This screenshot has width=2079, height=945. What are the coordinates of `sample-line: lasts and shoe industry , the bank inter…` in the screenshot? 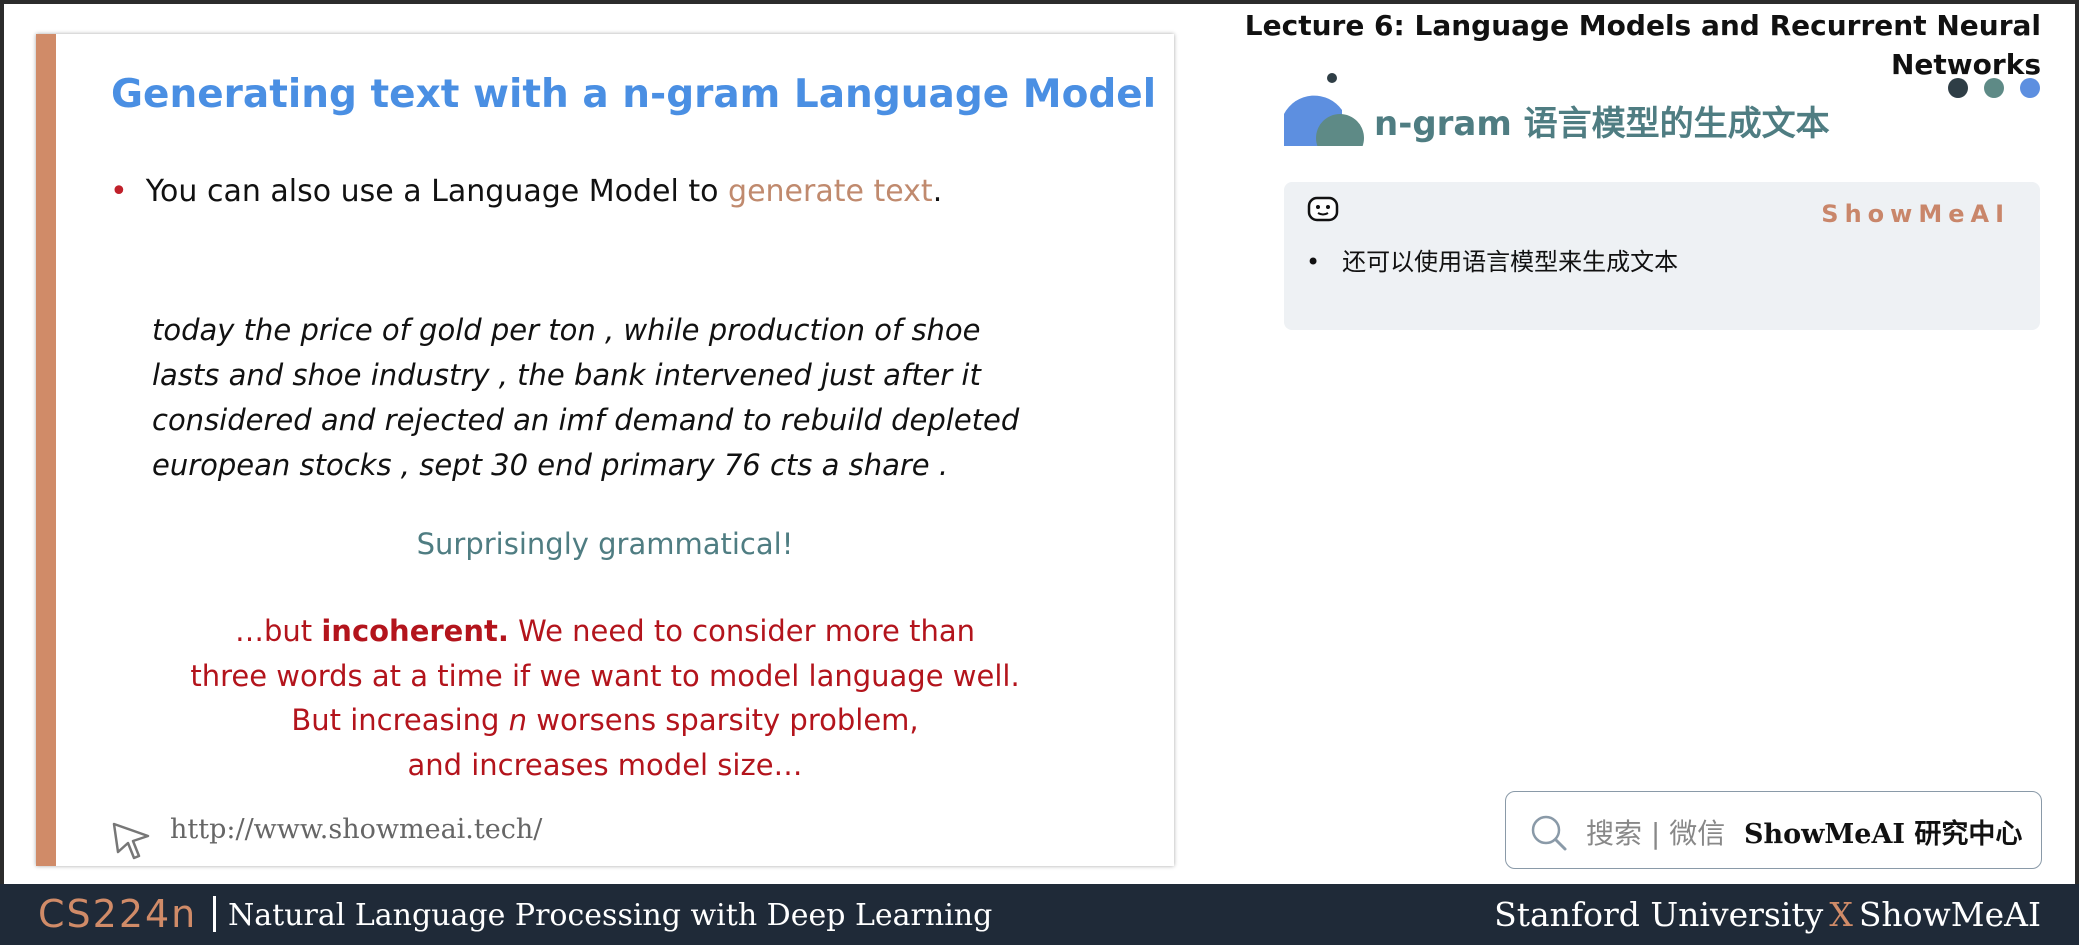 It's located at (566, 375).